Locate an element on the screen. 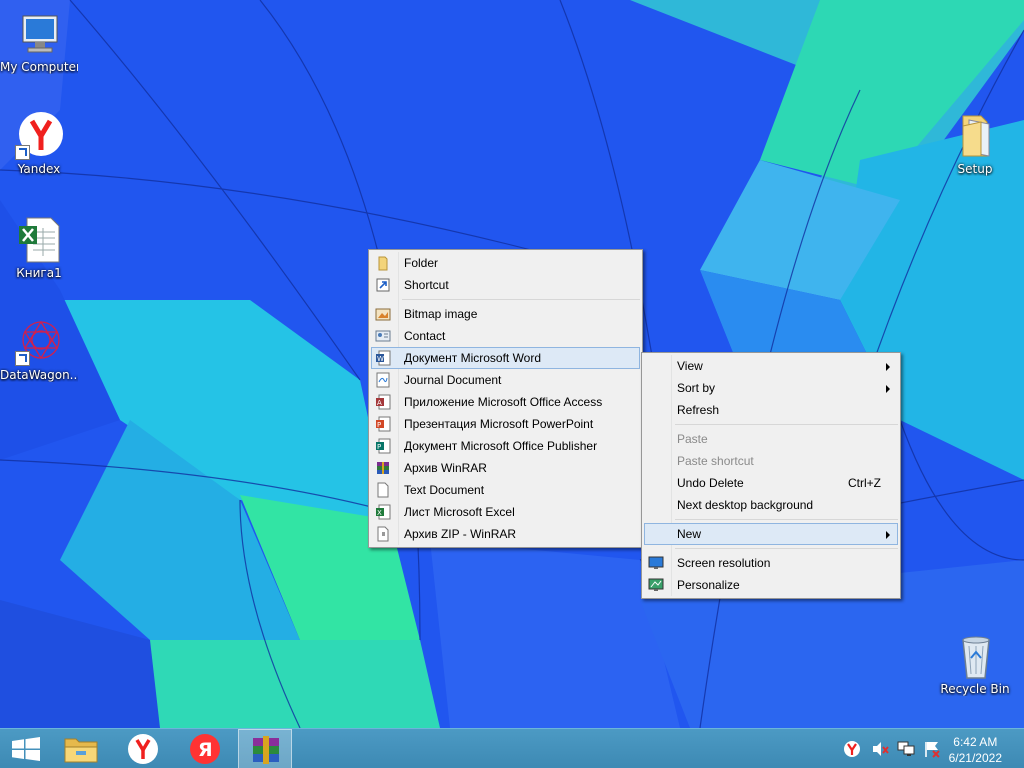 The height and width of the screenshot is (768, 1024). menu-item-view: View is located at coordinates (771, 366).